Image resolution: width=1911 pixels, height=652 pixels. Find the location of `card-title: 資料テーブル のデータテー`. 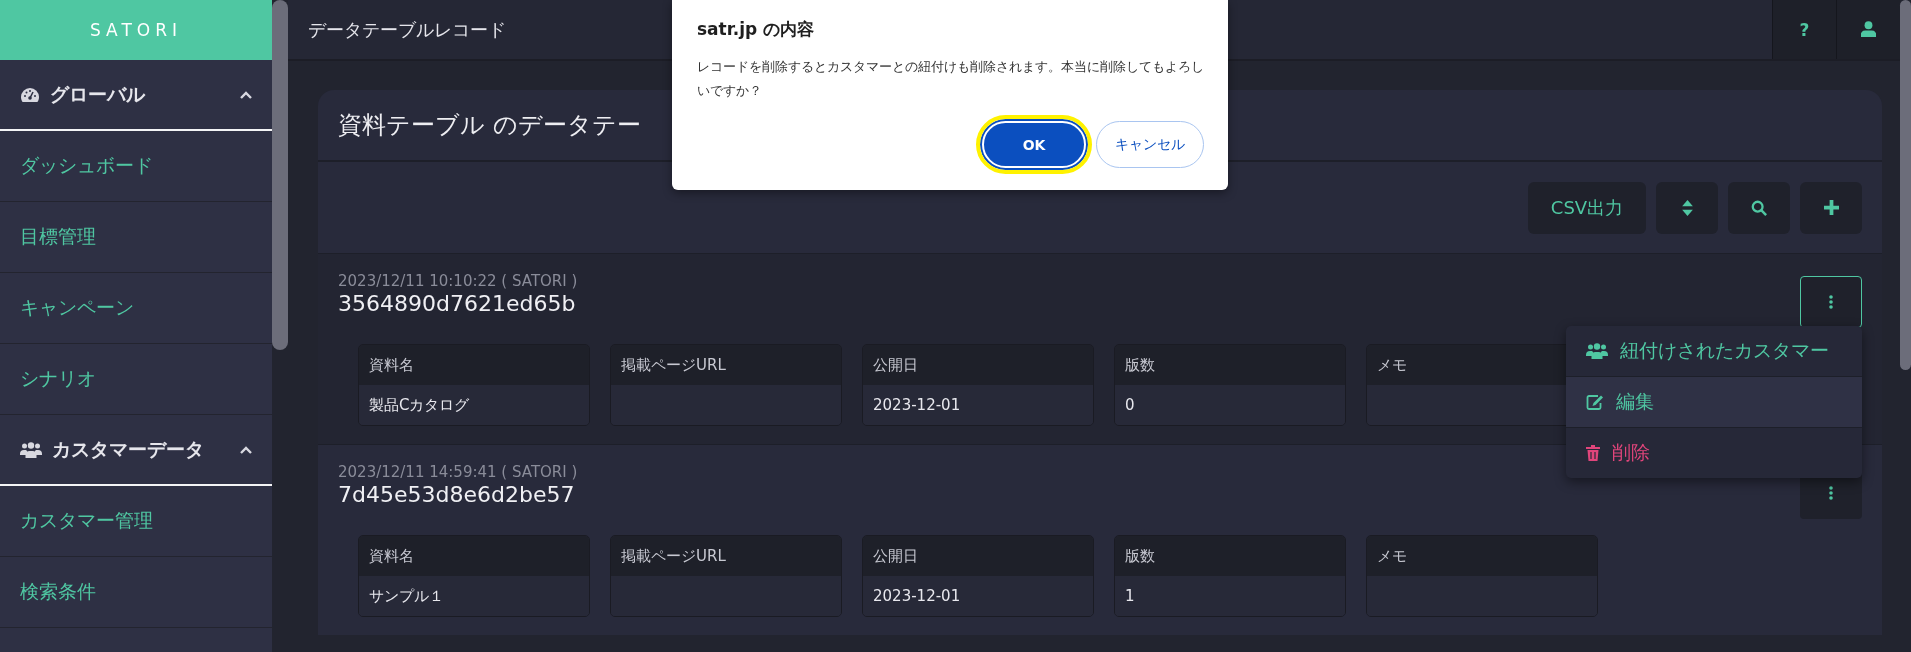

card-title: 資料テーブル のデータテー is located at coordinates (489, 125).